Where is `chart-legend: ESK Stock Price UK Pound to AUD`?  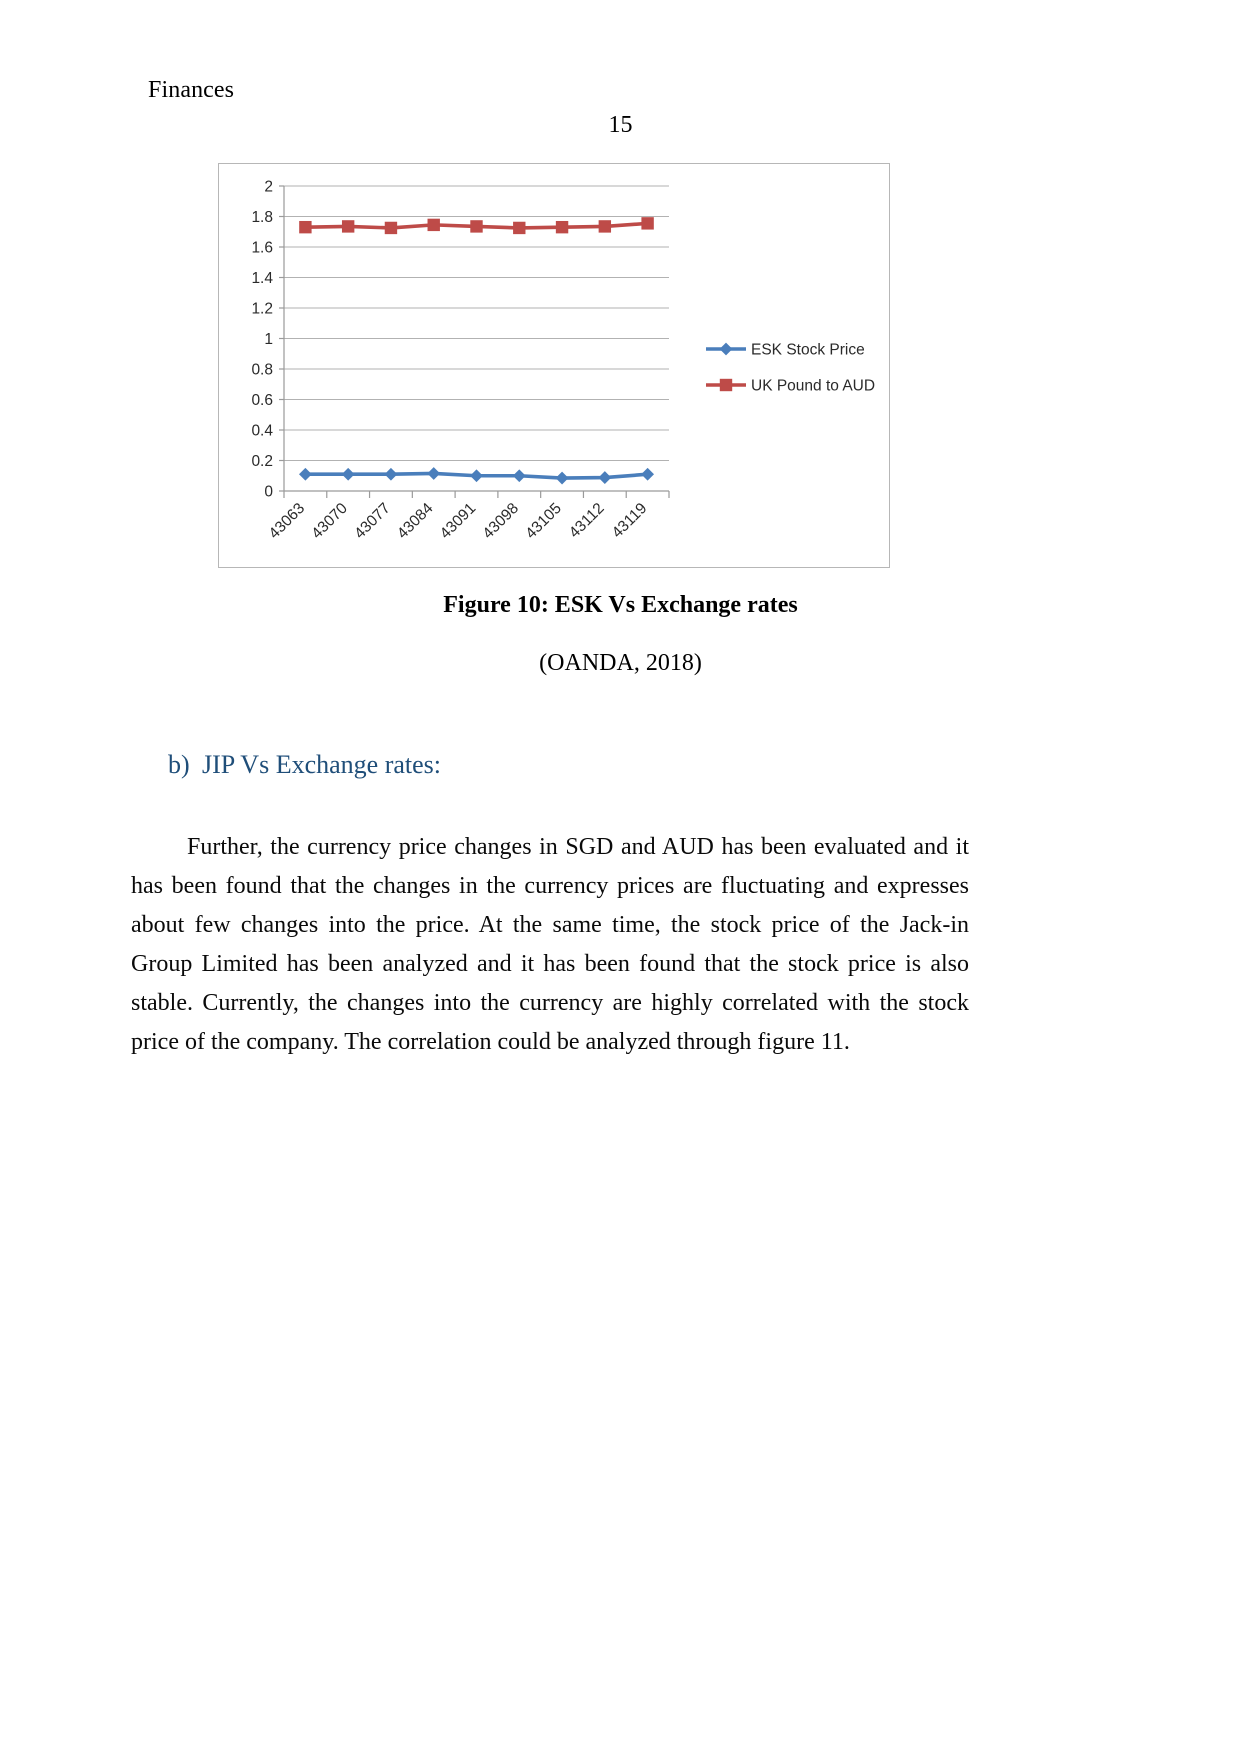
chart-legend: ESK Stock Price UK Pound to AUD is located at coordinates (790, 368).